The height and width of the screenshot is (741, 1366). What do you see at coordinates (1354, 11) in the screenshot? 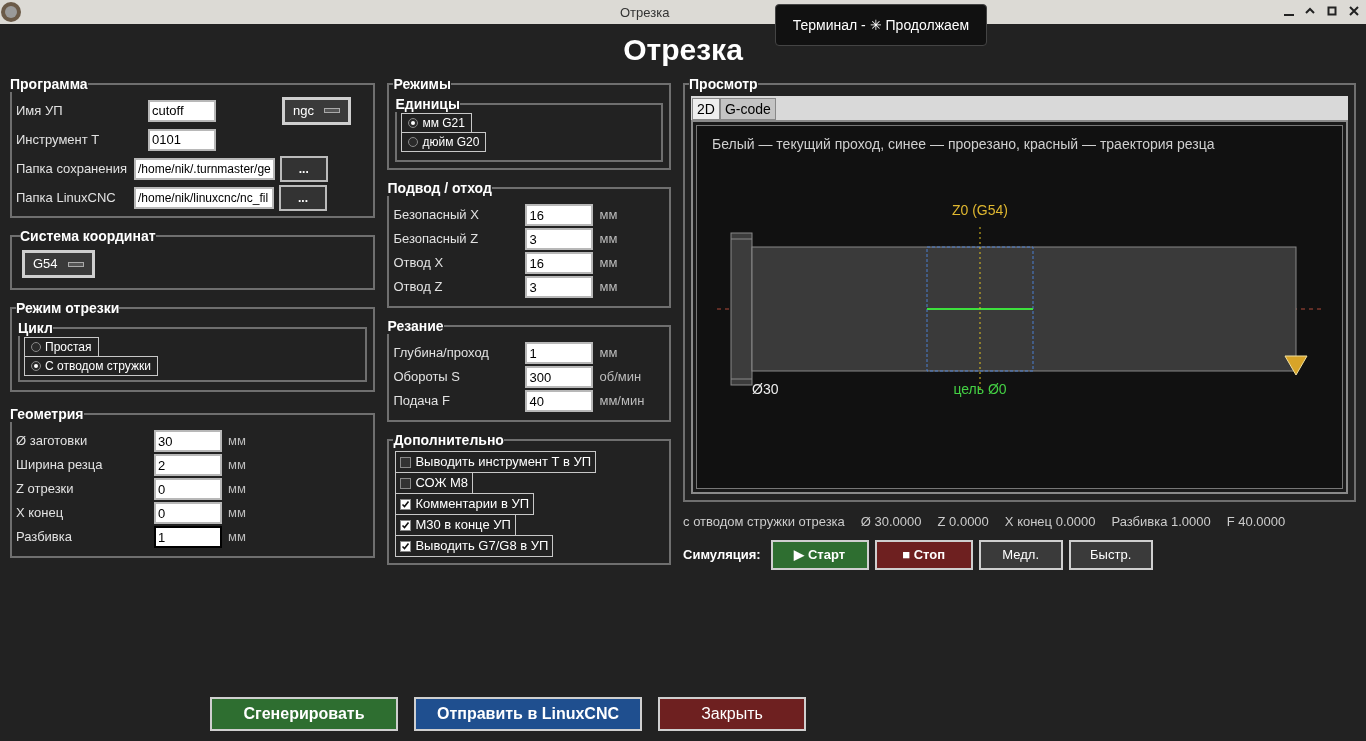
I see `close-icon` at bounding box center [1354, 11].